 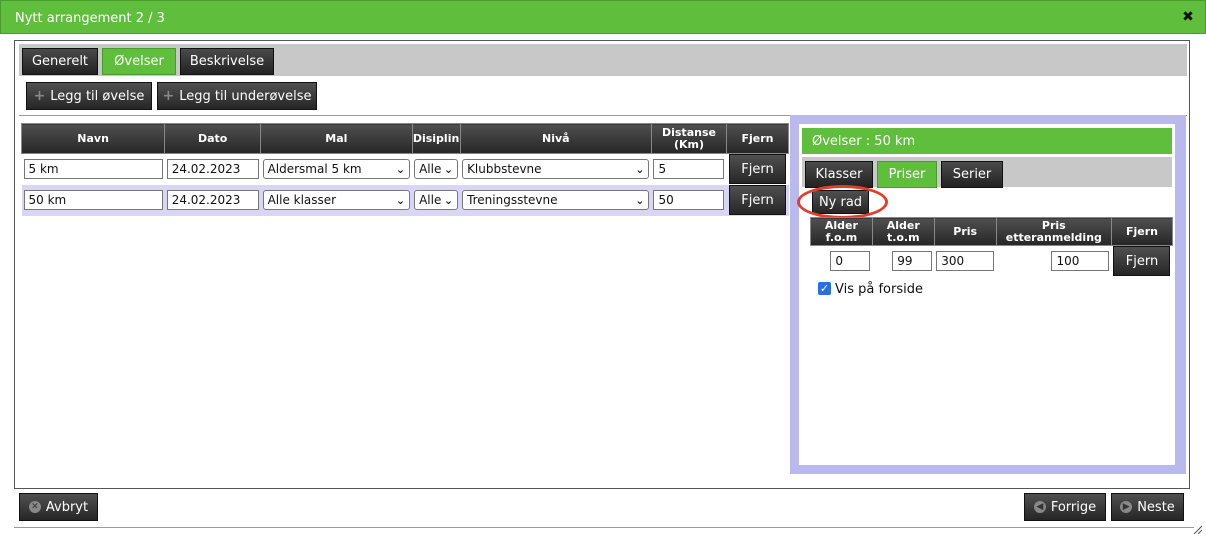 I want to click on tab-strip: Generelt Øvelser Beskrivelse, so click(x=603, y=60).